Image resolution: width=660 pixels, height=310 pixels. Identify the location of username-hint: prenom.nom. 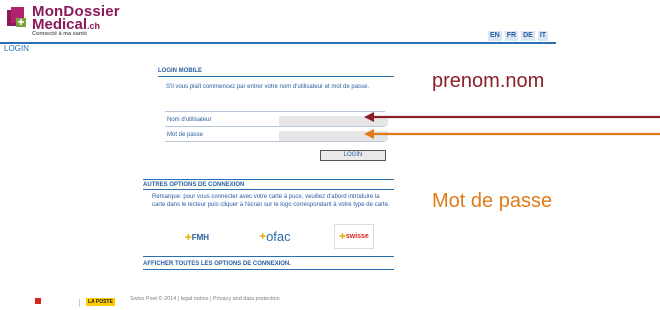
(488, 81).